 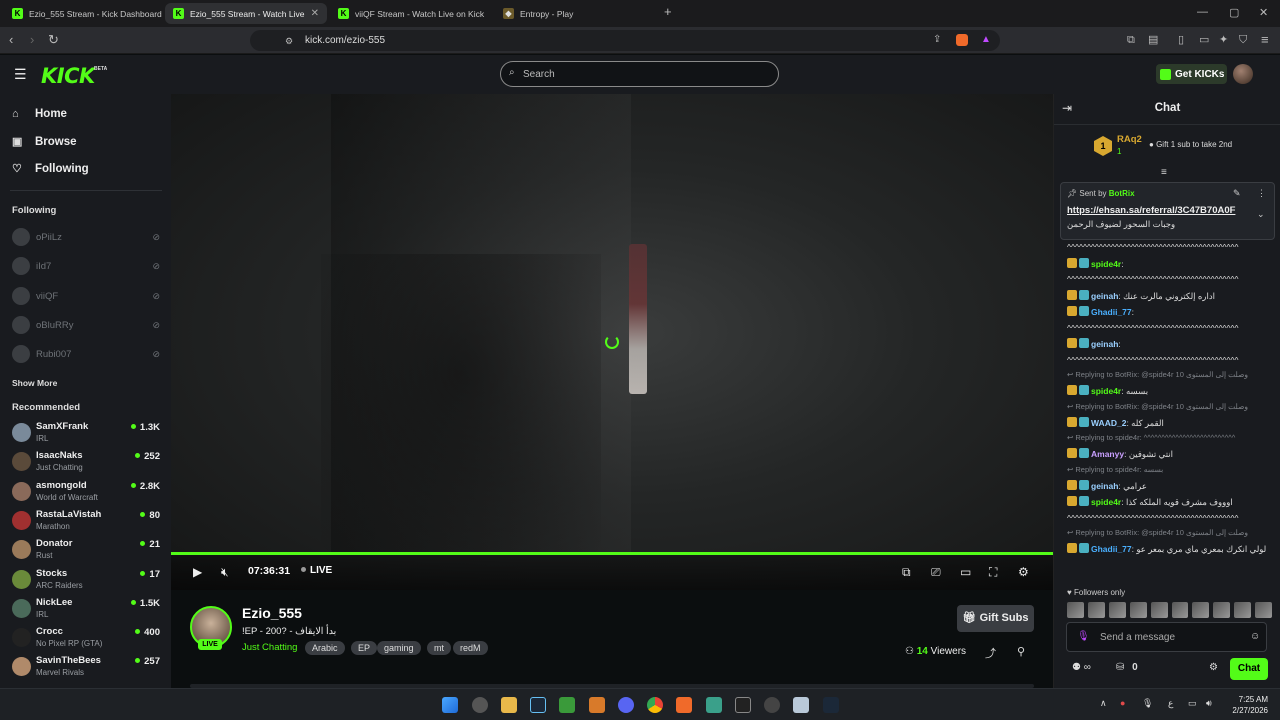 I want to click on leo-ai-icon: ✦, so click(x=1223, y=40).